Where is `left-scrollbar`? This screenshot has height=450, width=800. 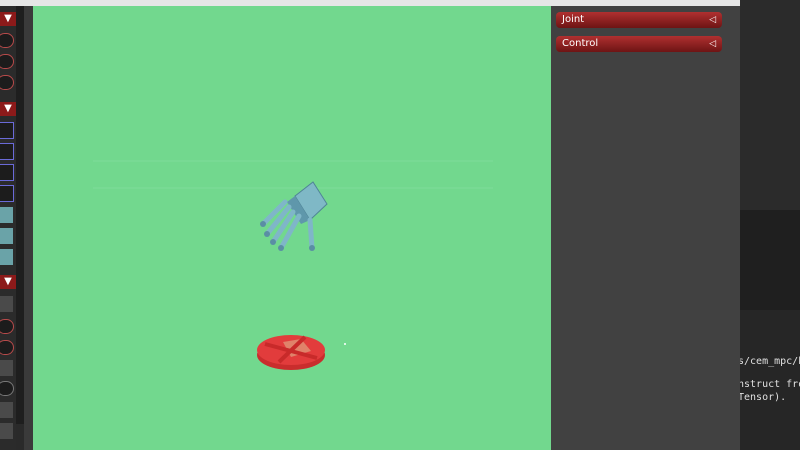 left-scrollbar is located at coordinates (28, 228).